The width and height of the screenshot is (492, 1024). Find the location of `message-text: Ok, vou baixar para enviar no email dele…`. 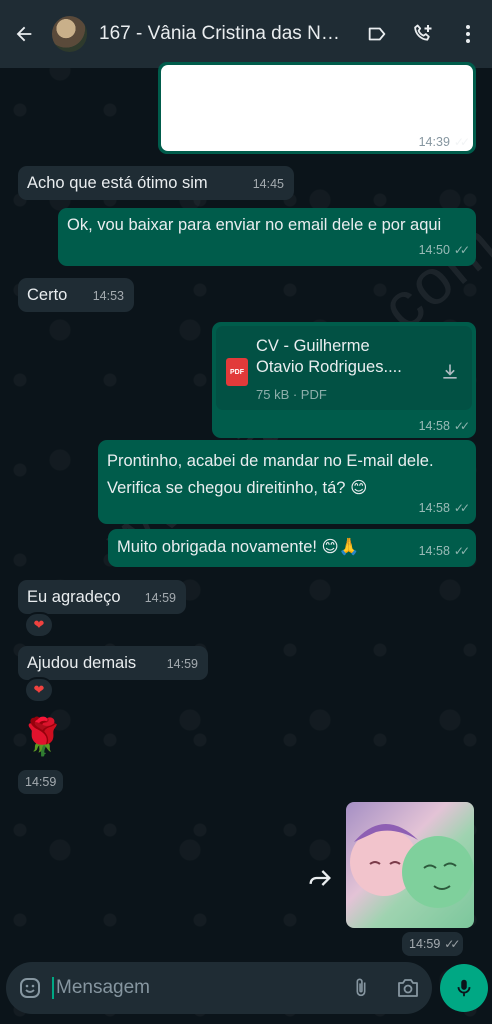

message-text: Ok, vou baixar para enviar no email dele… is located at coordinates (254, 225).